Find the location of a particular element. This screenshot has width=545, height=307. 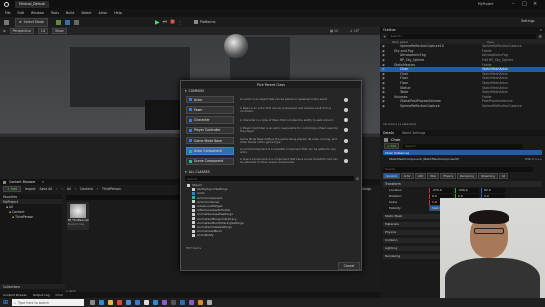

mail-icon is located at coordinates (138, 302).